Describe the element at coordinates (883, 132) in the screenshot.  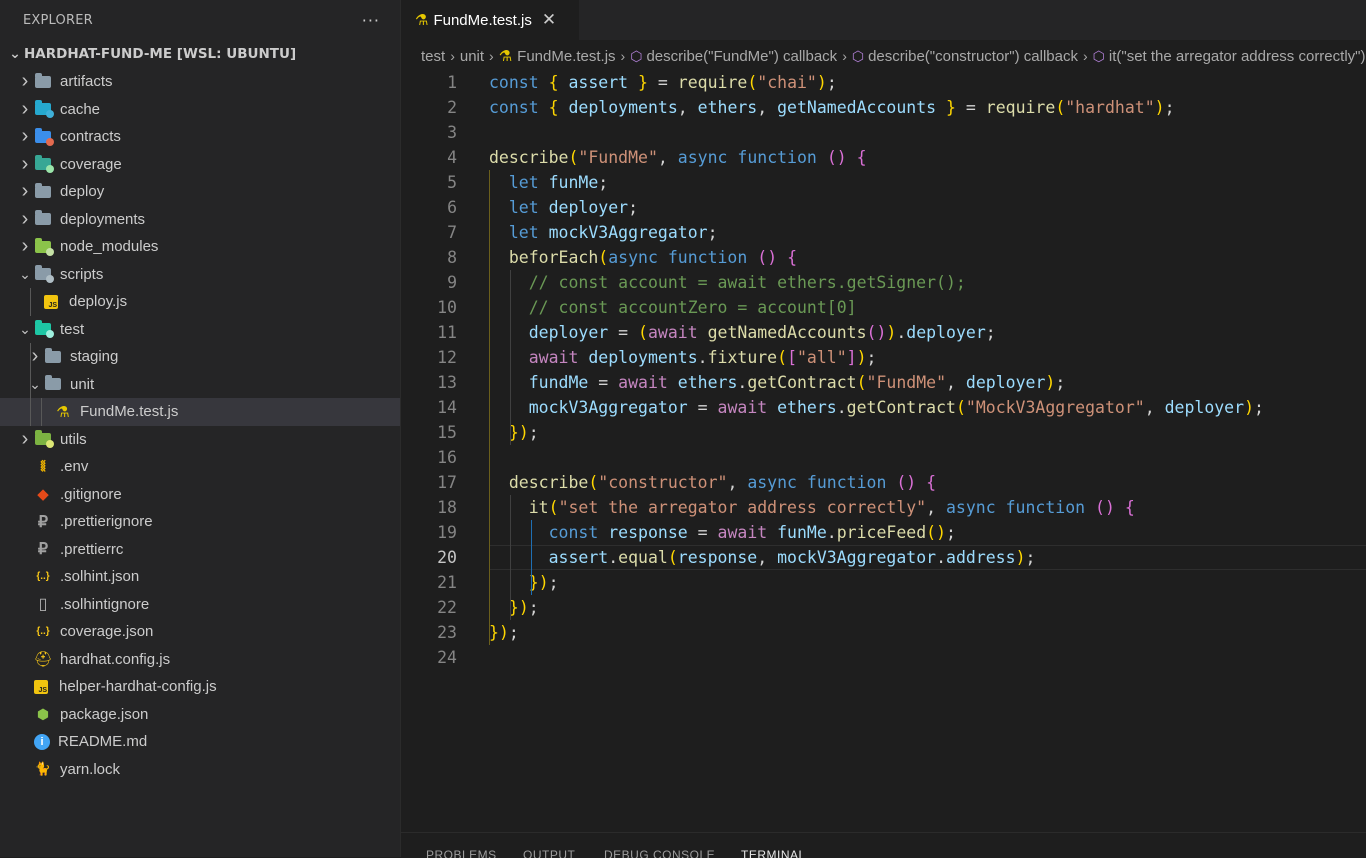
I see `code-line: 3` at that location.